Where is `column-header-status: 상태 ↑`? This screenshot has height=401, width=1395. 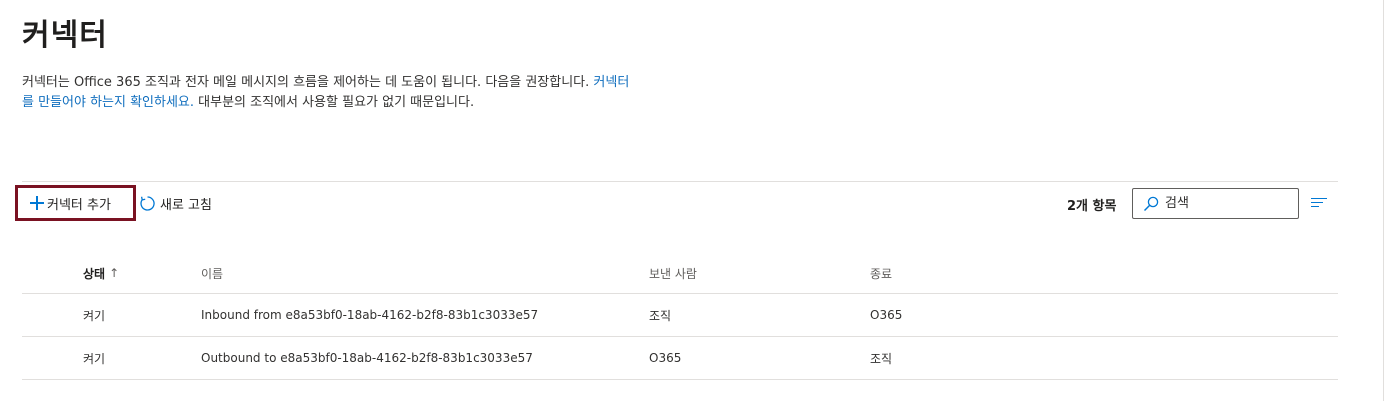 column-header-status: 상태 ↑ is located at coordinates (101, 273).